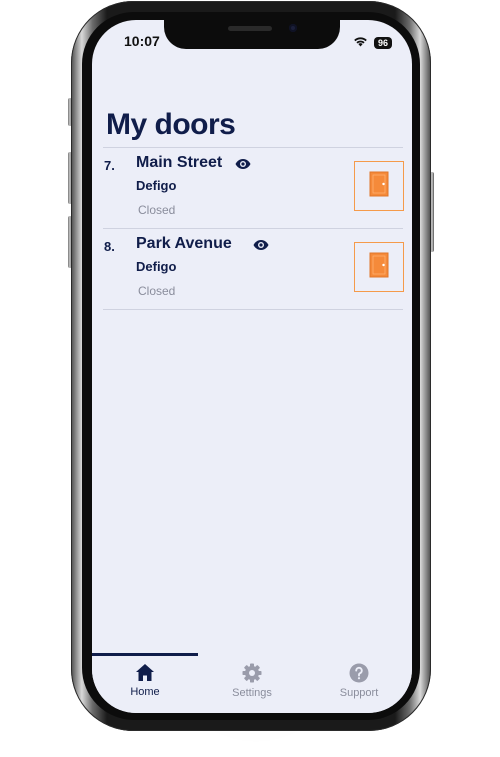 Image resolution: width=500 pixels, height=757 pixels. What do you see at coordinates (372, 43) in the screenshot?
I see `status-indicators: 96` at bounding box center [372, 43].